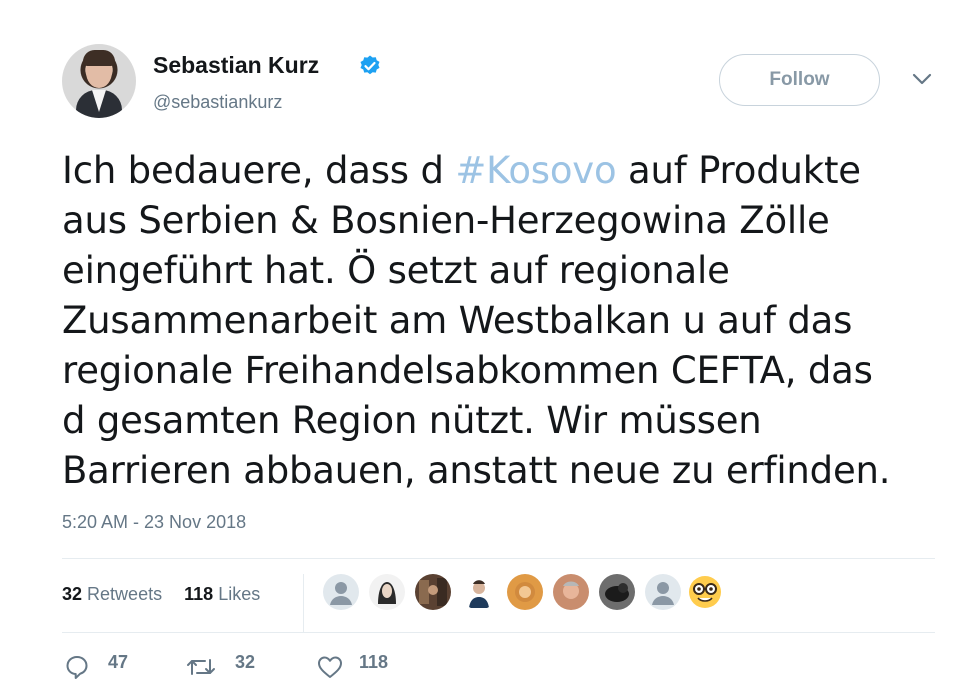 The height and width of the screenshot is (698, 980). What do you see at coordinates (154, 522) in the screenshot?
I see `tweet-timestamp: 5:20 AM - 23 Nov 2018` at bounding box center [154, 522].